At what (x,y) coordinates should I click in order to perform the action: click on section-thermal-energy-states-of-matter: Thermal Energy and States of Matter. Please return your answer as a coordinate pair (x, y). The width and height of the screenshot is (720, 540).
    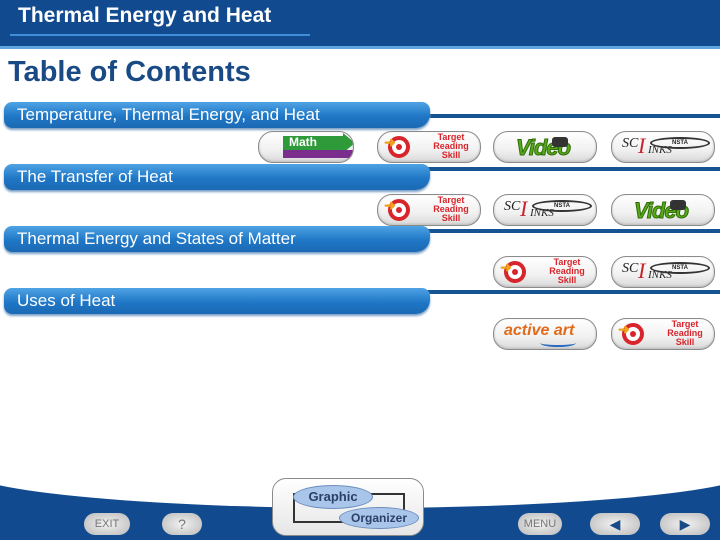
    Looking at the image, I should click on (217, 239).